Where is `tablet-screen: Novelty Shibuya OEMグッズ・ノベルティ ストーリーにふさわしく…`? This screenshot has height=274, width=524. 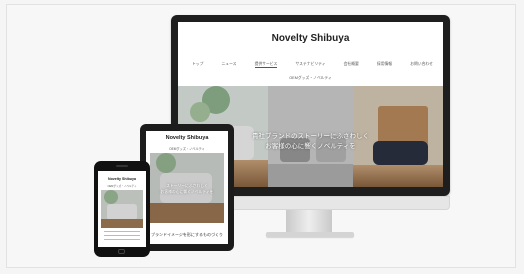
tablet-screen: Novelty Shibuya OEMグッズ・ノベルティ ストーリーにふさわしく… is located at coordinates (187, 187).